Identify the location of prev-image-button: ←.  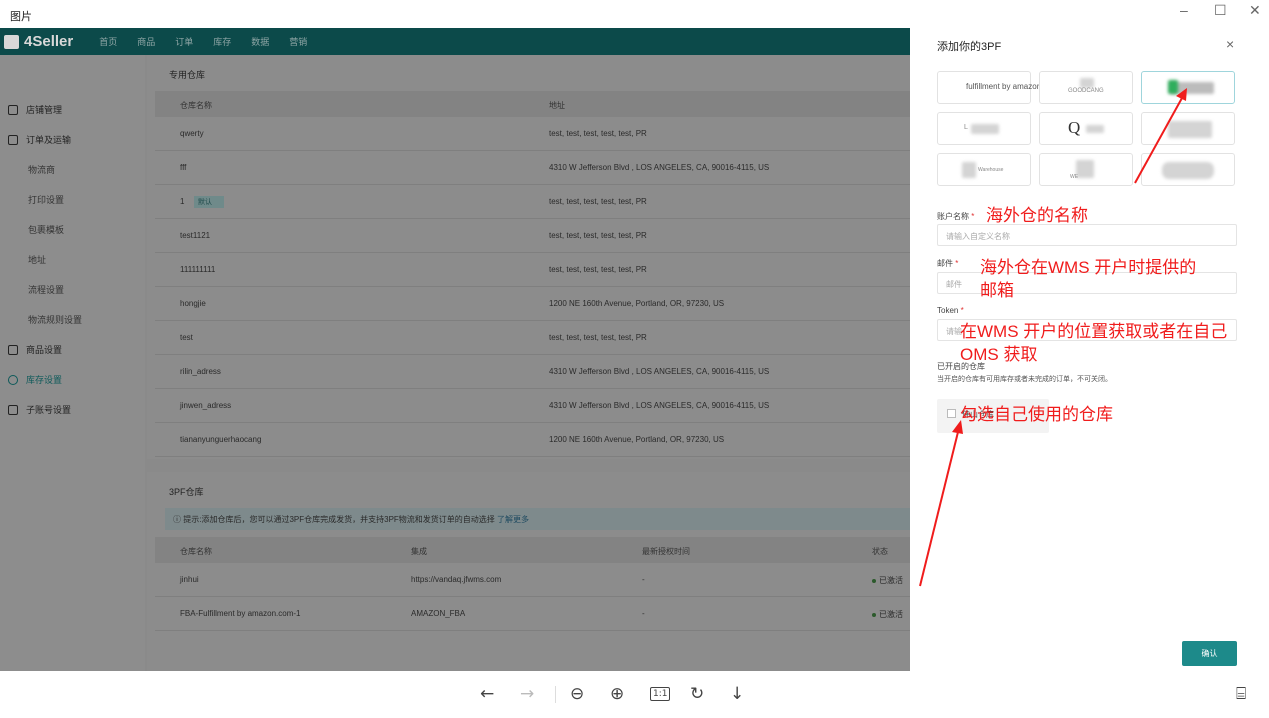
(487, 694).